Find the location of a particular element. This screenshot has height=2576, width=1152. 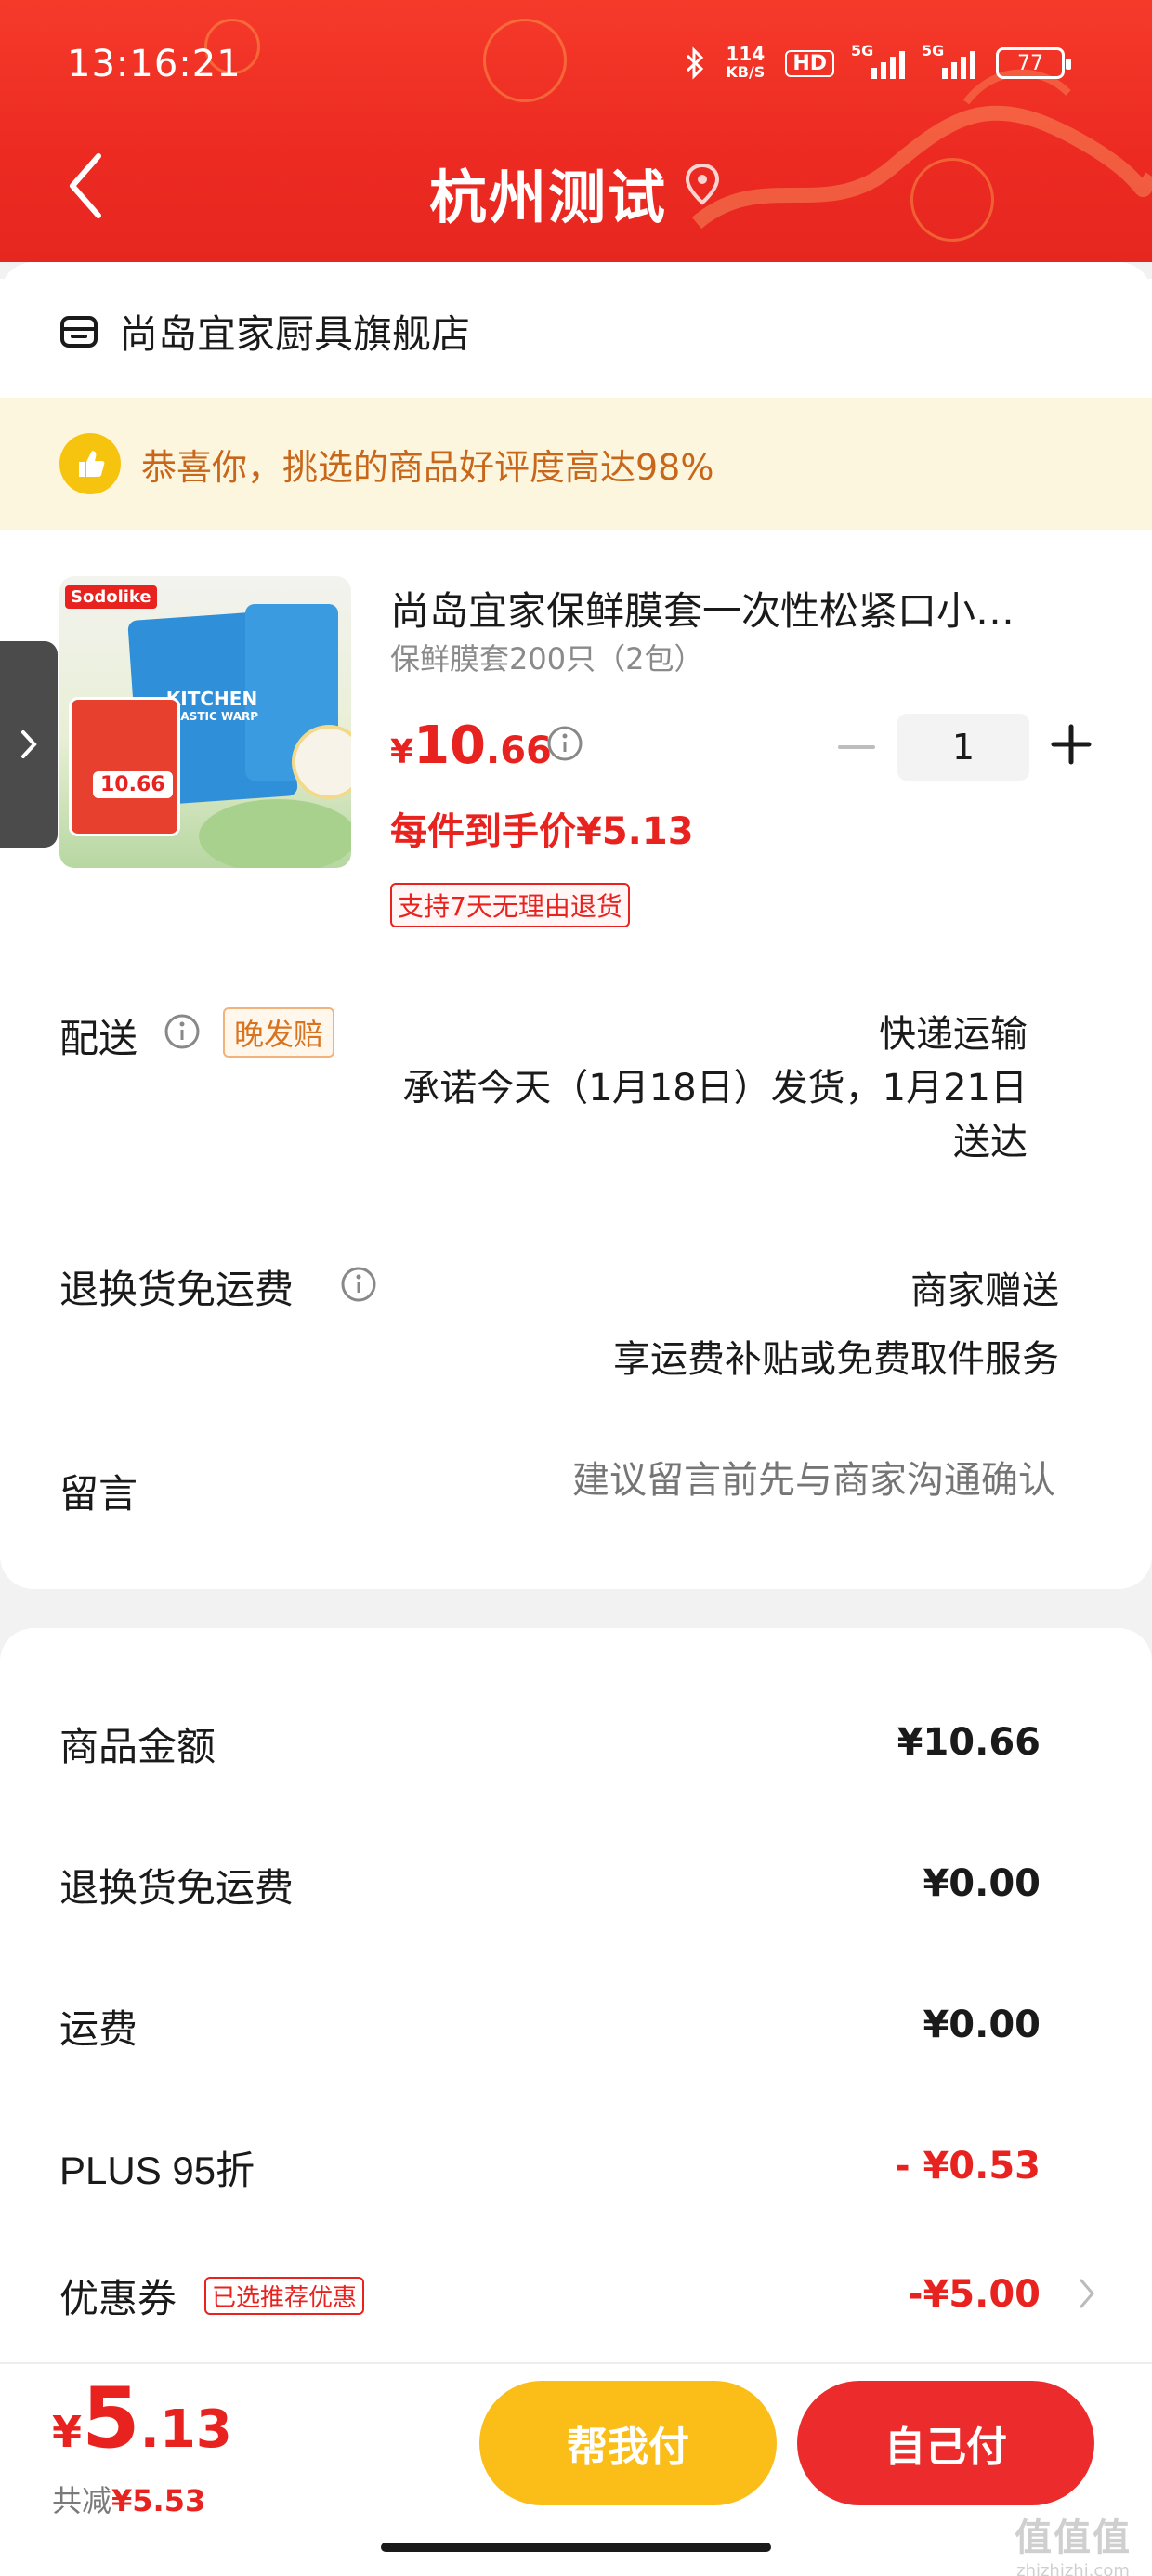

return-shipping-label: 退换货免运费 is located at coordinates (177, 1888).